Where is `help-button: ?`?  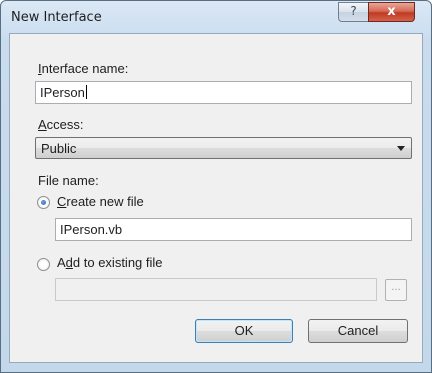 help-button: ? is located at coordinates (353, 12).